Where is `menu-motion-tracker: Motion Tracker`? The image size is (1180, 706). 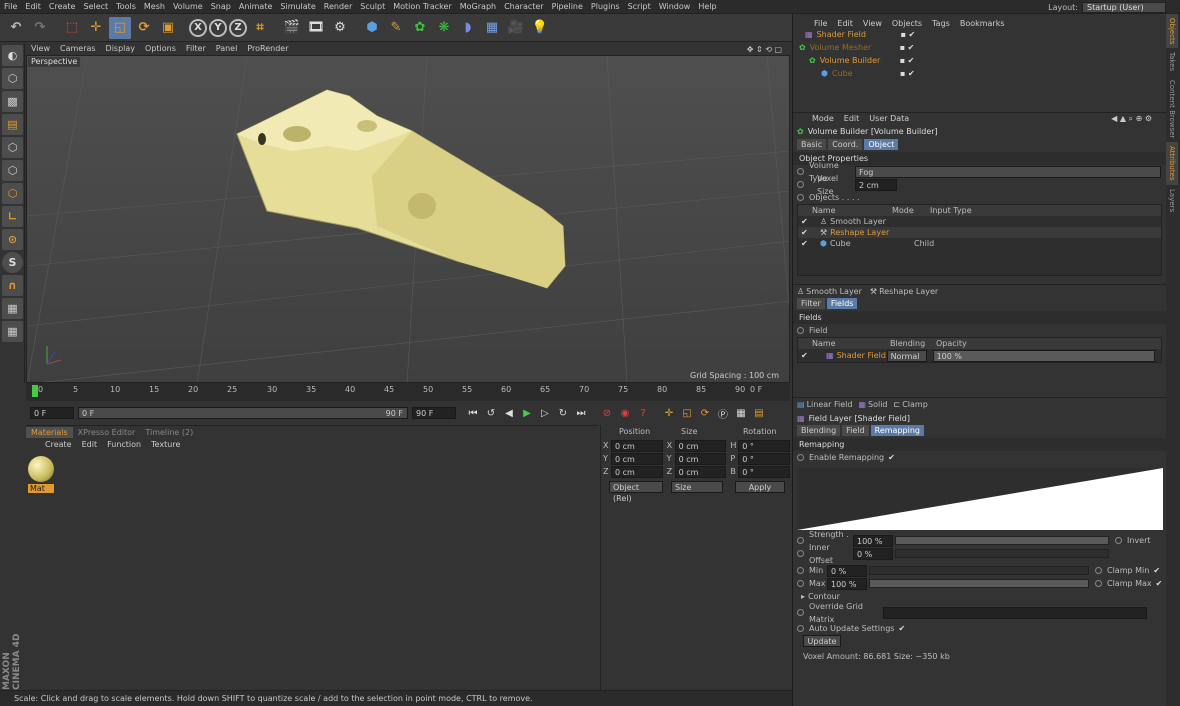 menu-motion-tracker: Motion Tracker is located at coordinates (422, 7).